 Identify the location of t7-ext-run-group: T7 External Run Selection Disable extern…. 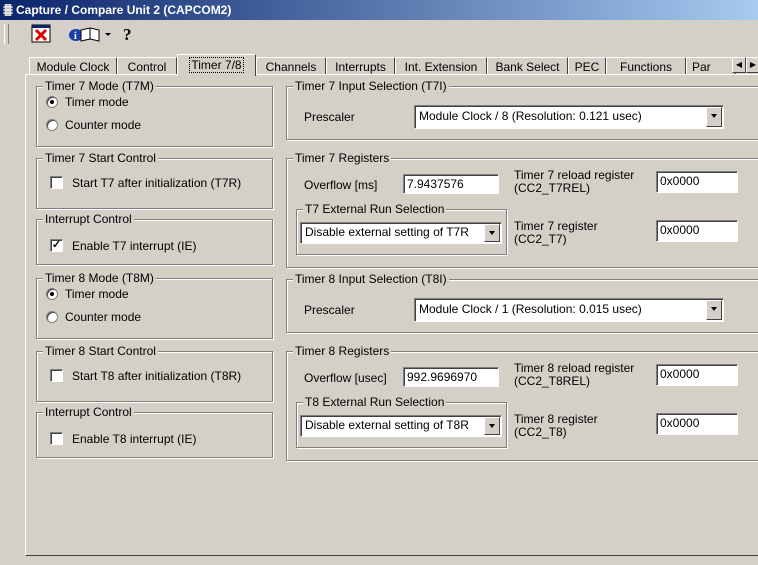
(401, 228).